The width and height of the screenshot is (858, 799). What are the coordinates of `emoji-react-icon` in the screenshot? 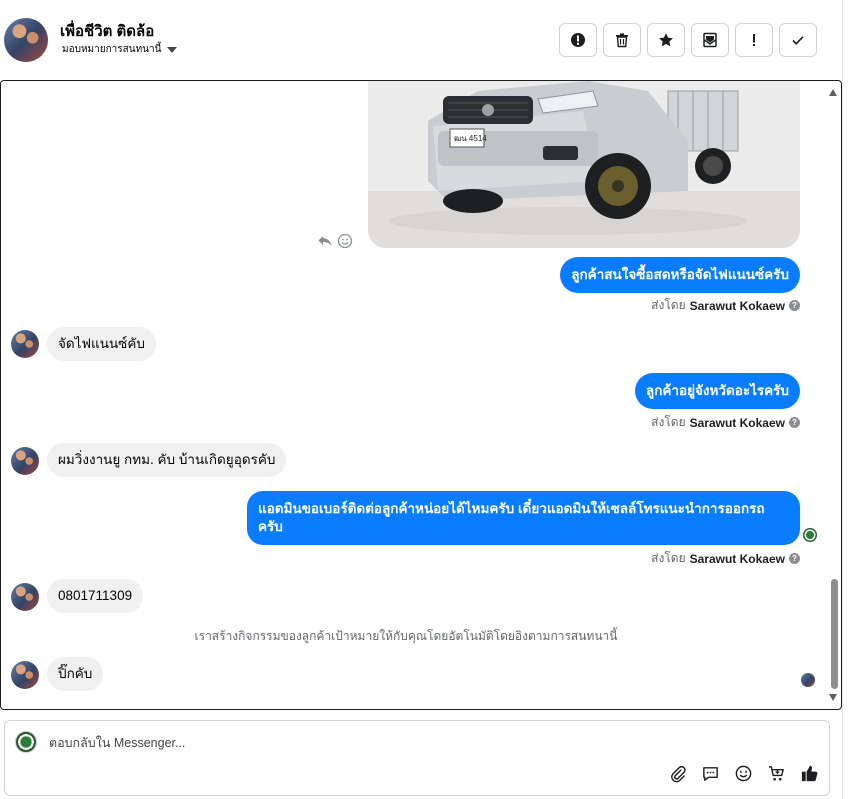 It's located at (345, 241).